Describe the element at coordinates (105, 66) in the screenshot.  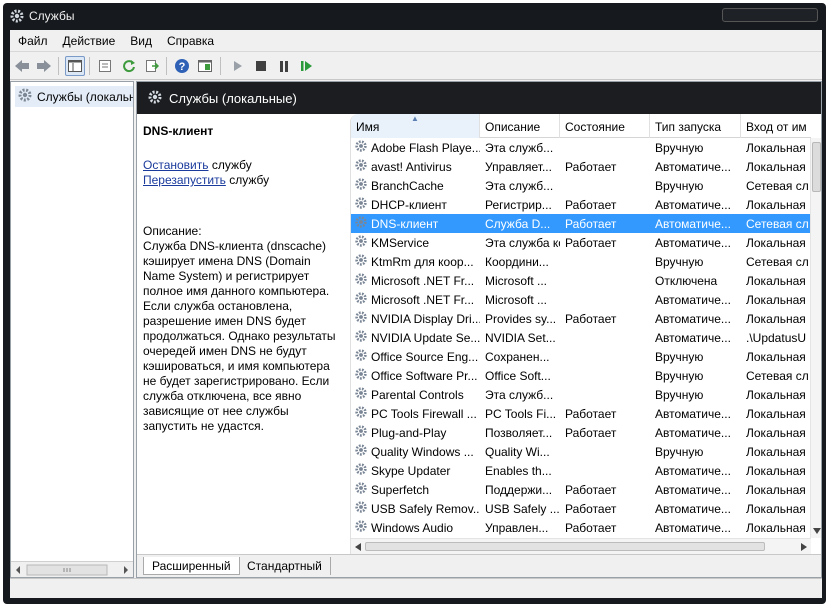
I see `properties-icon` at that location.